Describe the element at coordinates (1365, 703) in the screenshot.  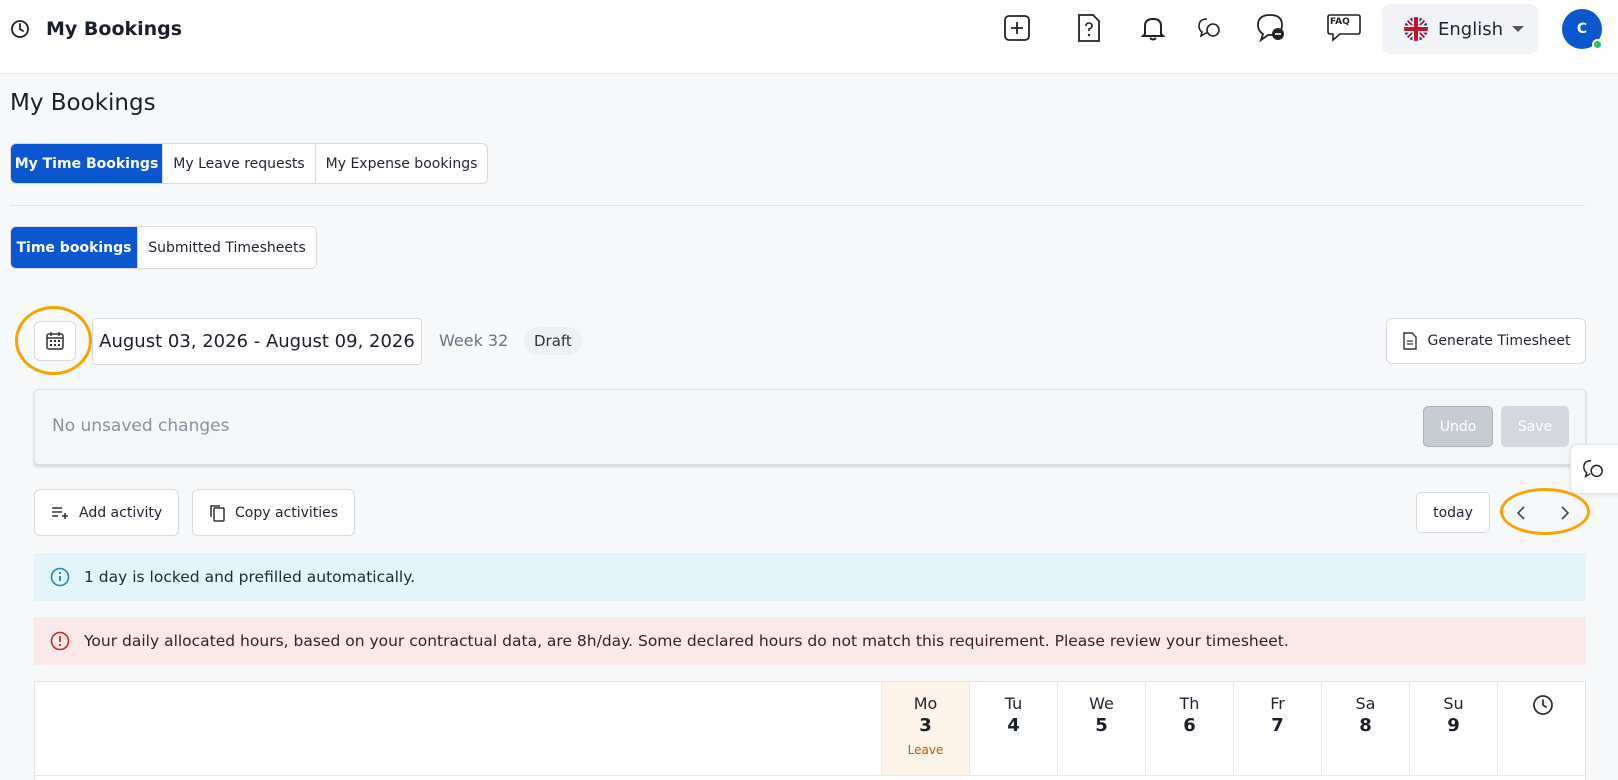
I see `day-name: Sa` at that location.